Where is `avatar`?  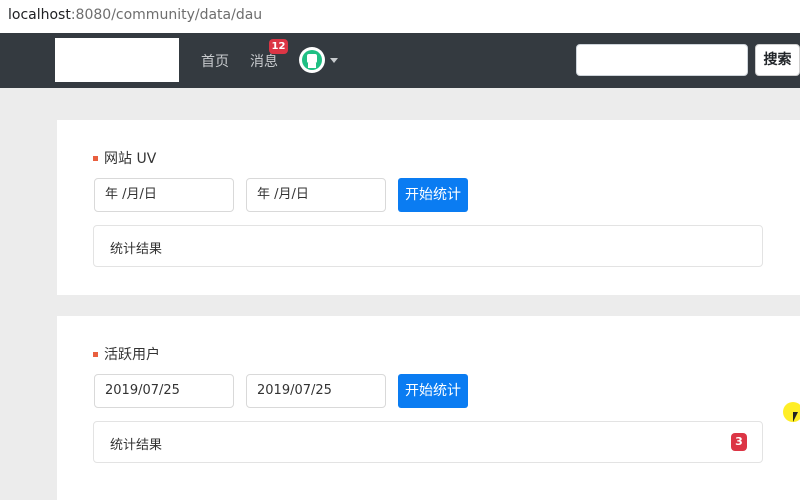
avatar is located at coordinates (312, 60).